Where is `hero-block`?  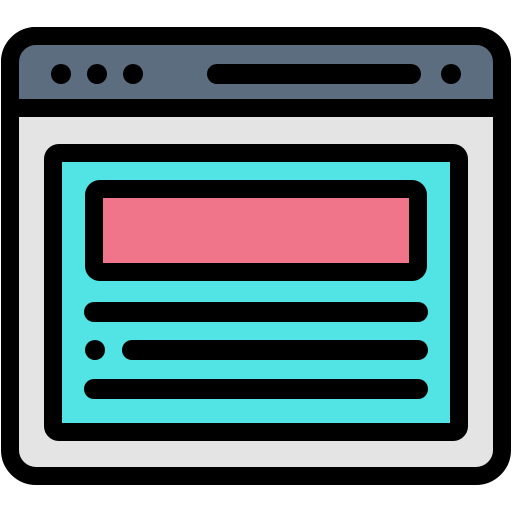
hero-block is located at coordinates (256, 230).